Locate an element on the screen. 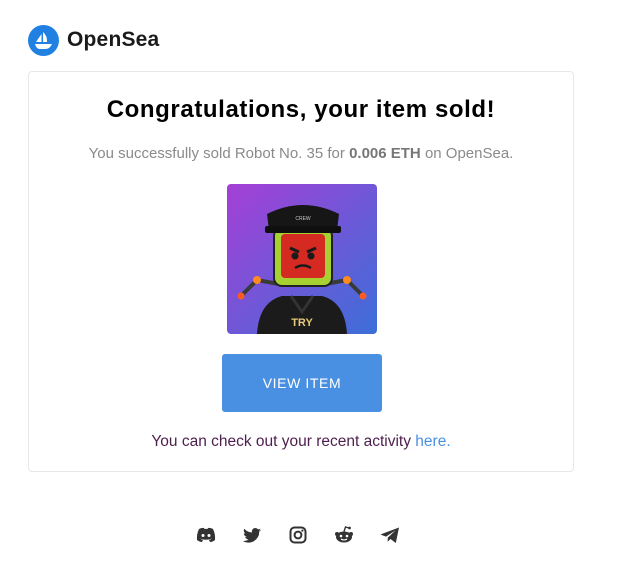  header: OpenSea is located at coordinates (93, 40).